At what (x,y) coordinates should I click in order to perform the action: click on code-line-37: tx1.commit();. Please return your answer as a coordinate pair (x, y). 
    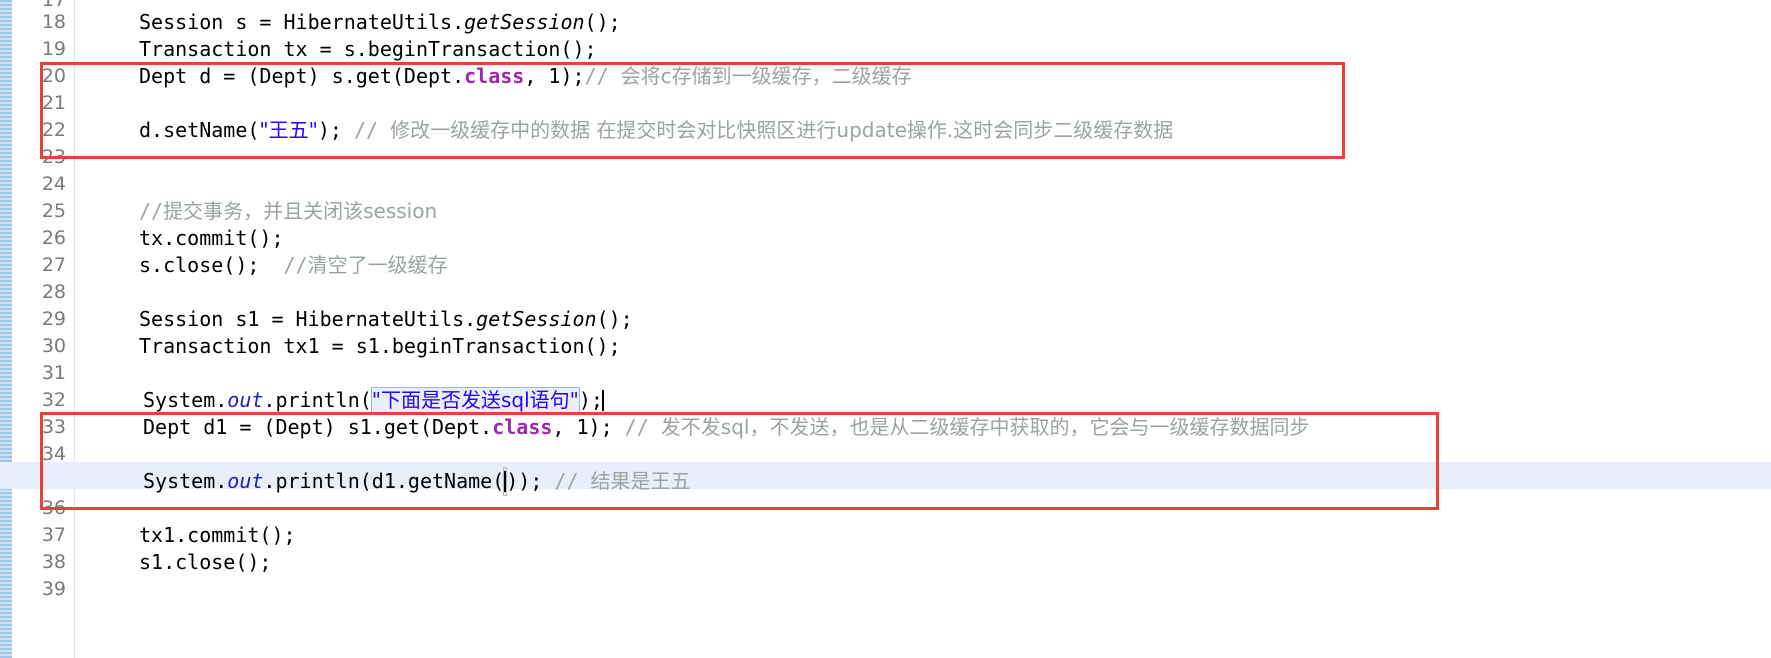
    Looking at the image, I should click on (185, 535).